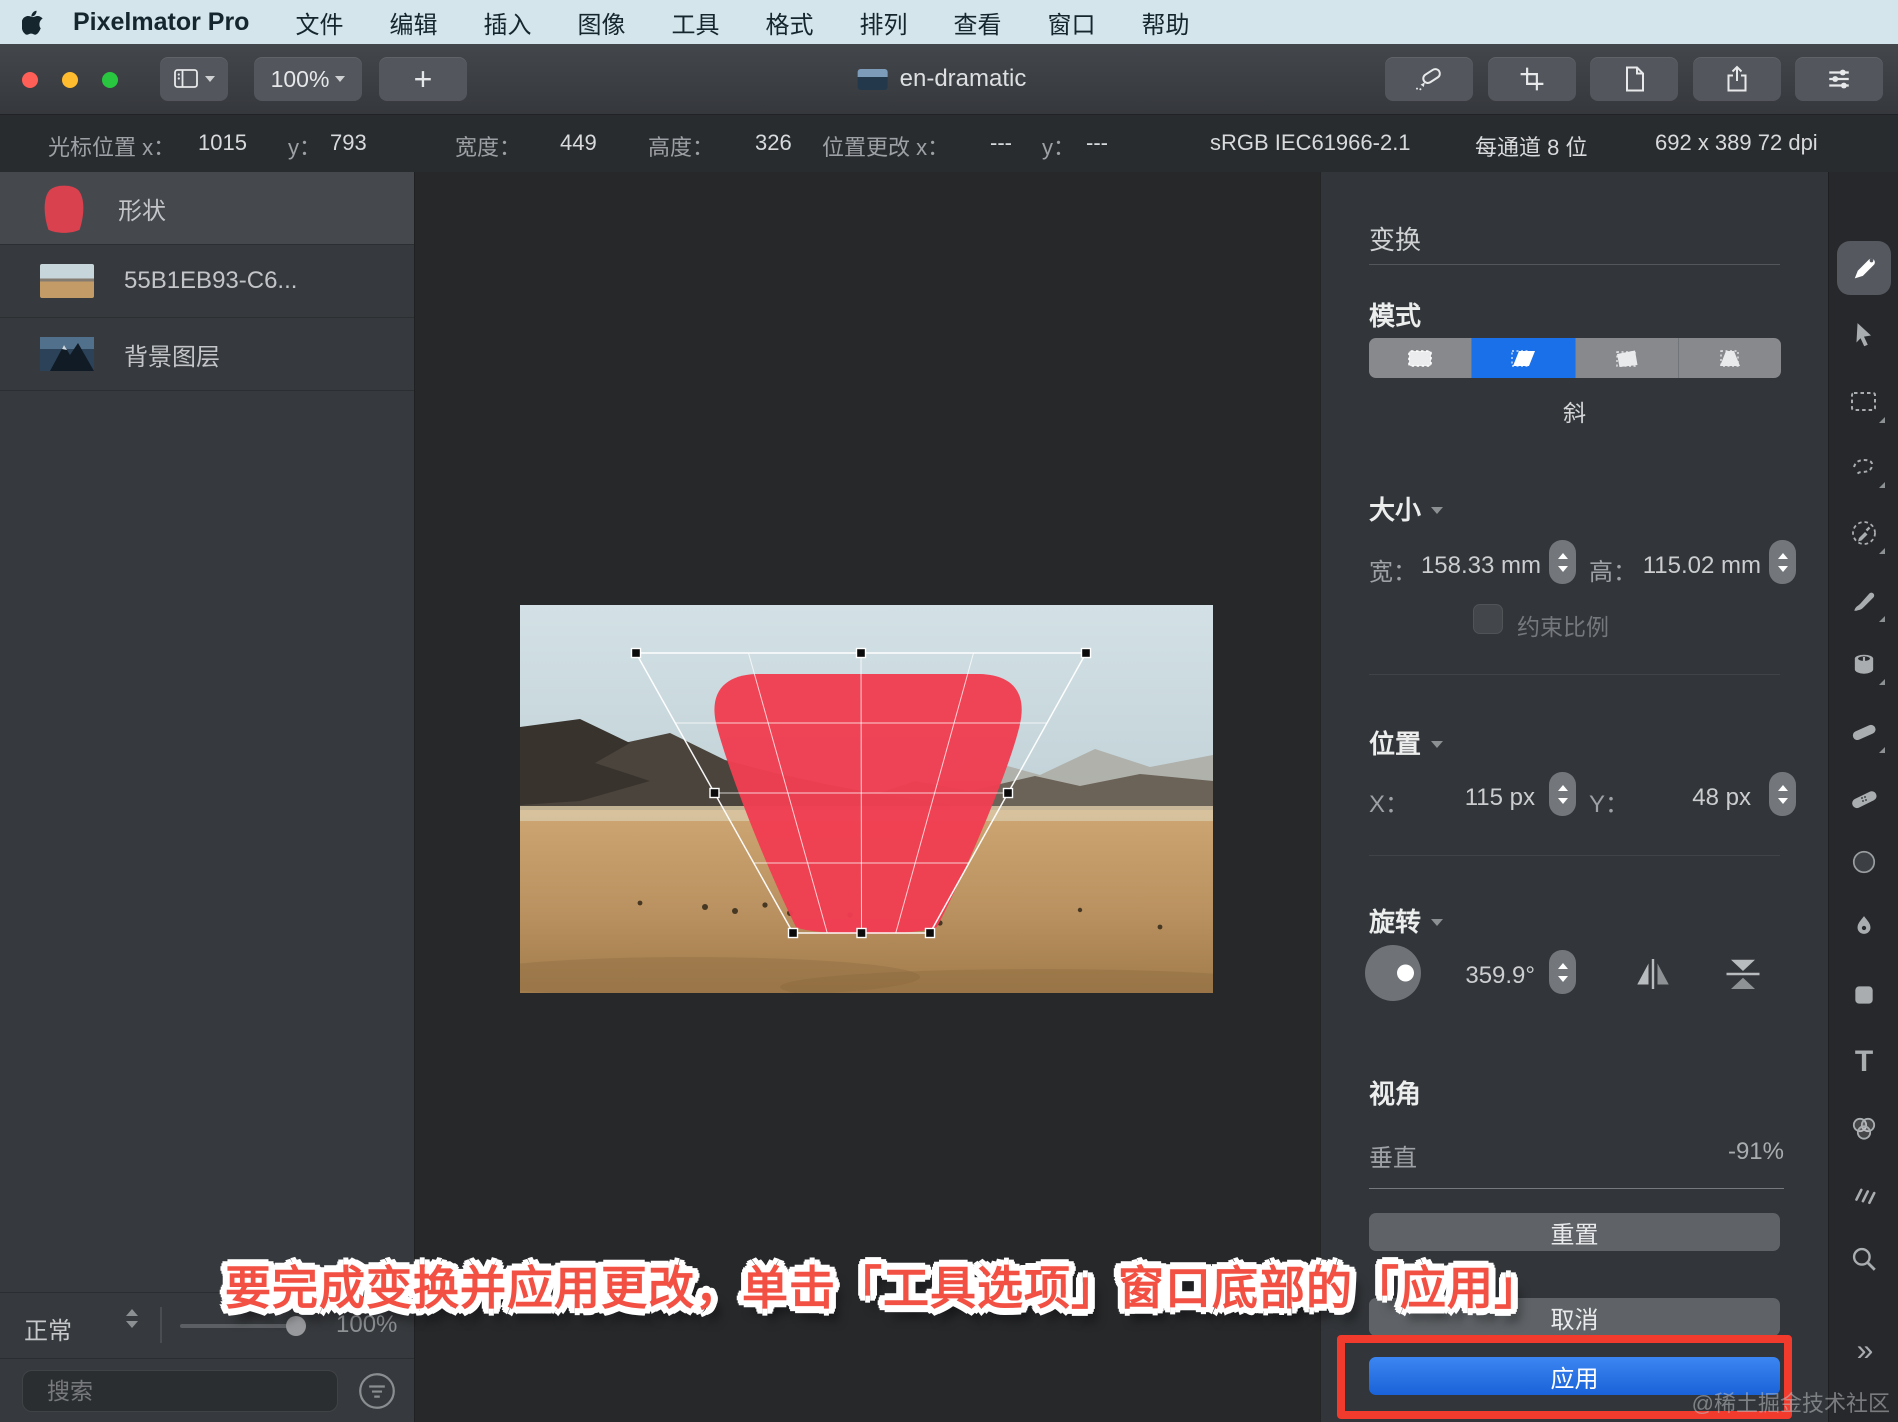 Image resolution: width=1898 pixels, height=1422 pixels. What do you see at coordinates (70, 80) in the screenshot?
I see `minimize-window-button` at bounding box center [70, 80].